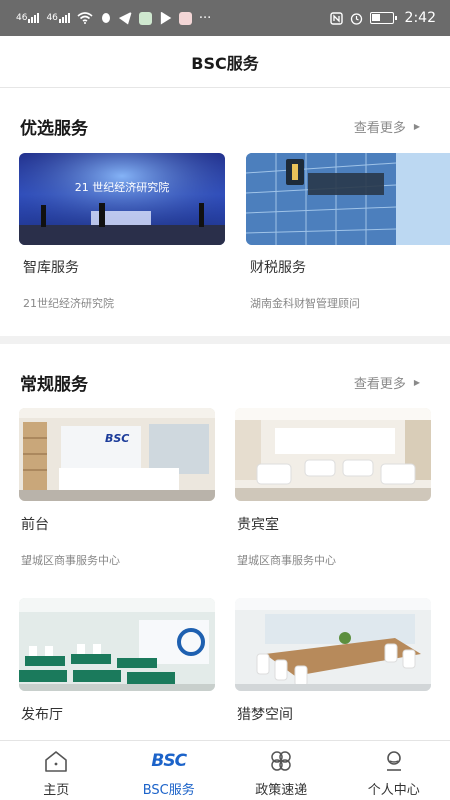 Image resolution: width=450 pixels, height=800 pixels. I want to click on signal-icon-2: 46, so click(58, 18).